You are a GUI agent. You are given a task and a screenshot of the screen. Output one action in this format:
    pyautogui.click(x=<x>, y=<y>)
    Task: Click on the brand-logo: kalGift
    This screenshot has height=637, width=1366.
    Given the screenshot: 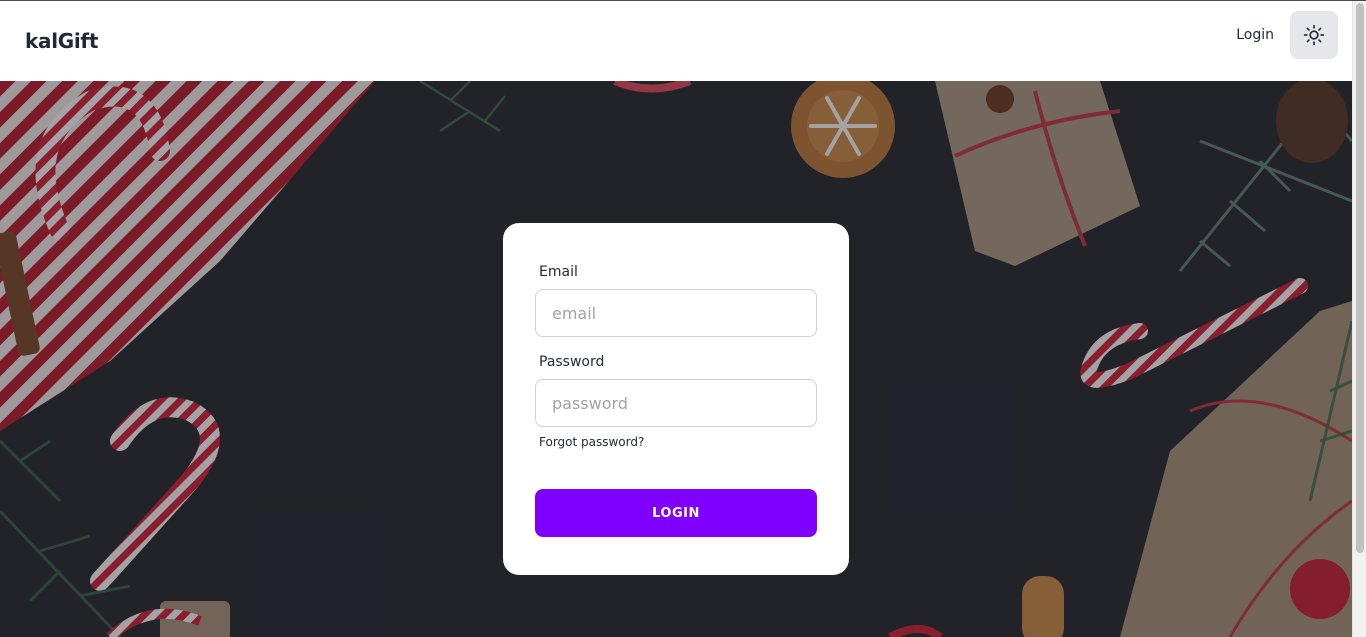 What is the action you would take?
    pyautogui.click(x=61, y=41)
    